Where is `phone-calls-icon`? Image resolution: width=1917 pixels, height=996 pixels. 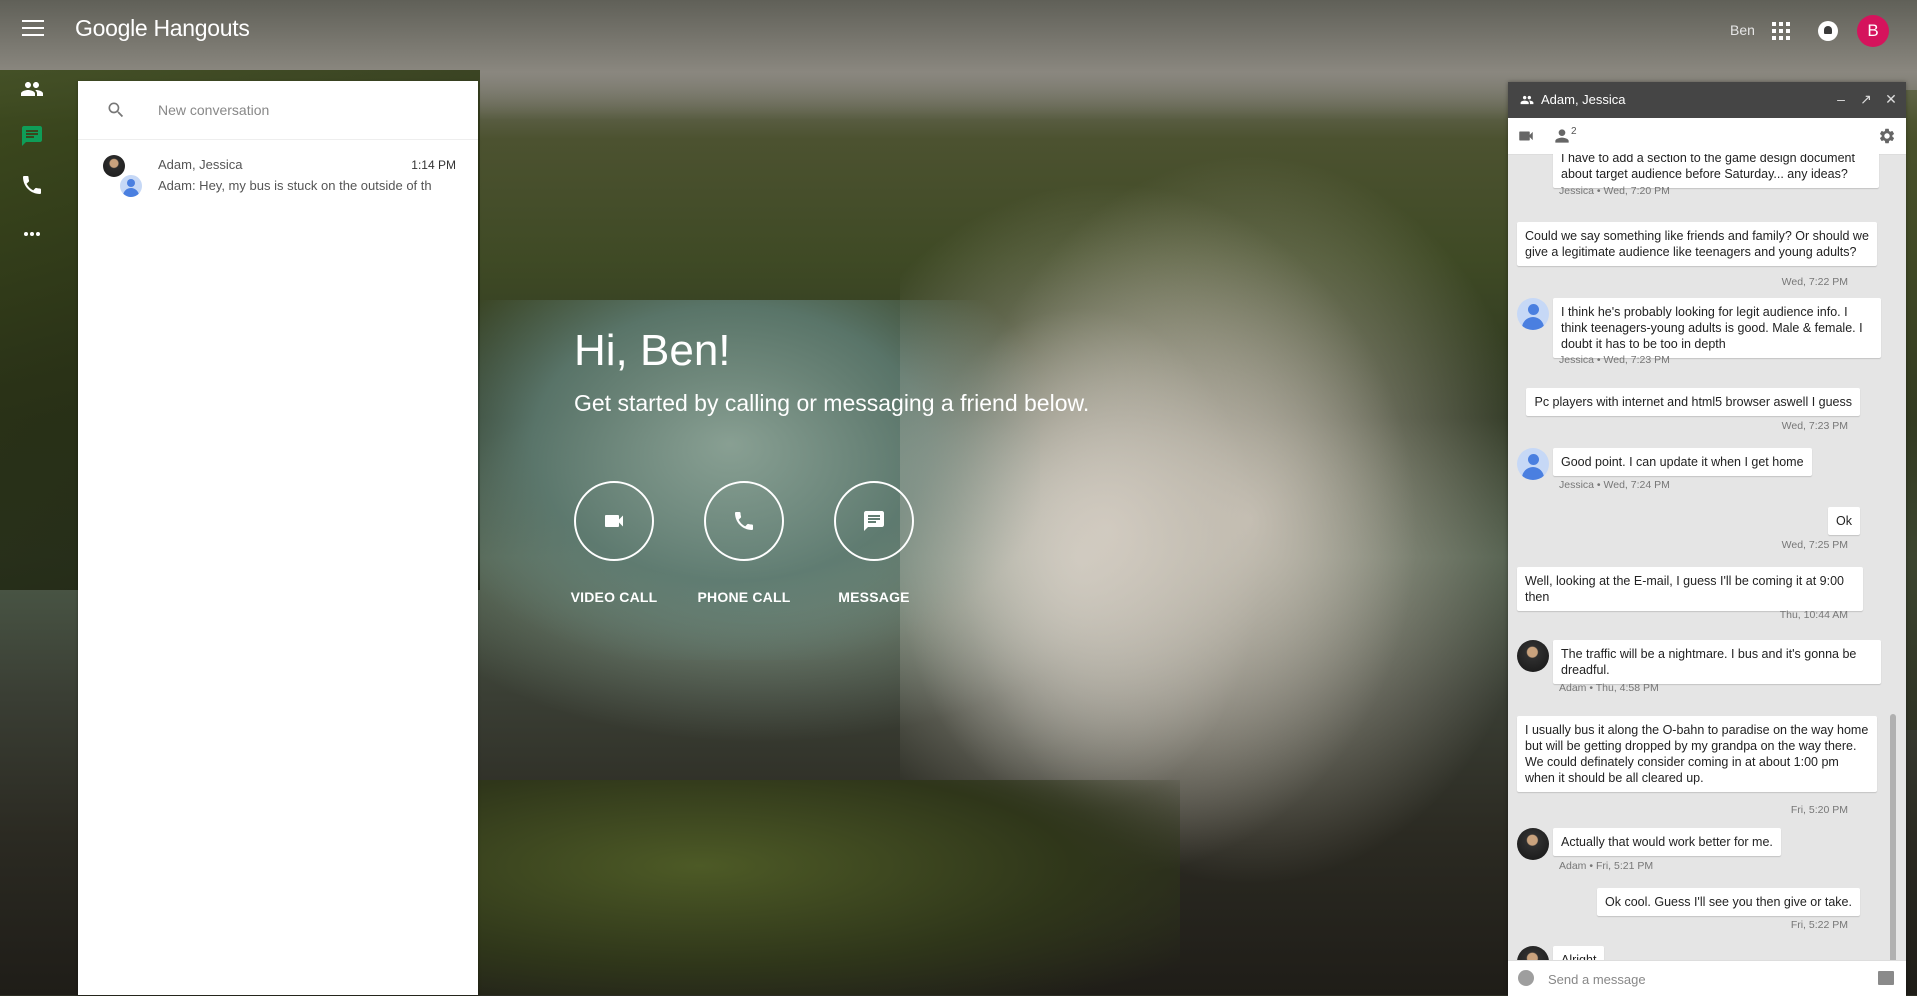 phone-calls-icon is located at coordinates (34, 185).